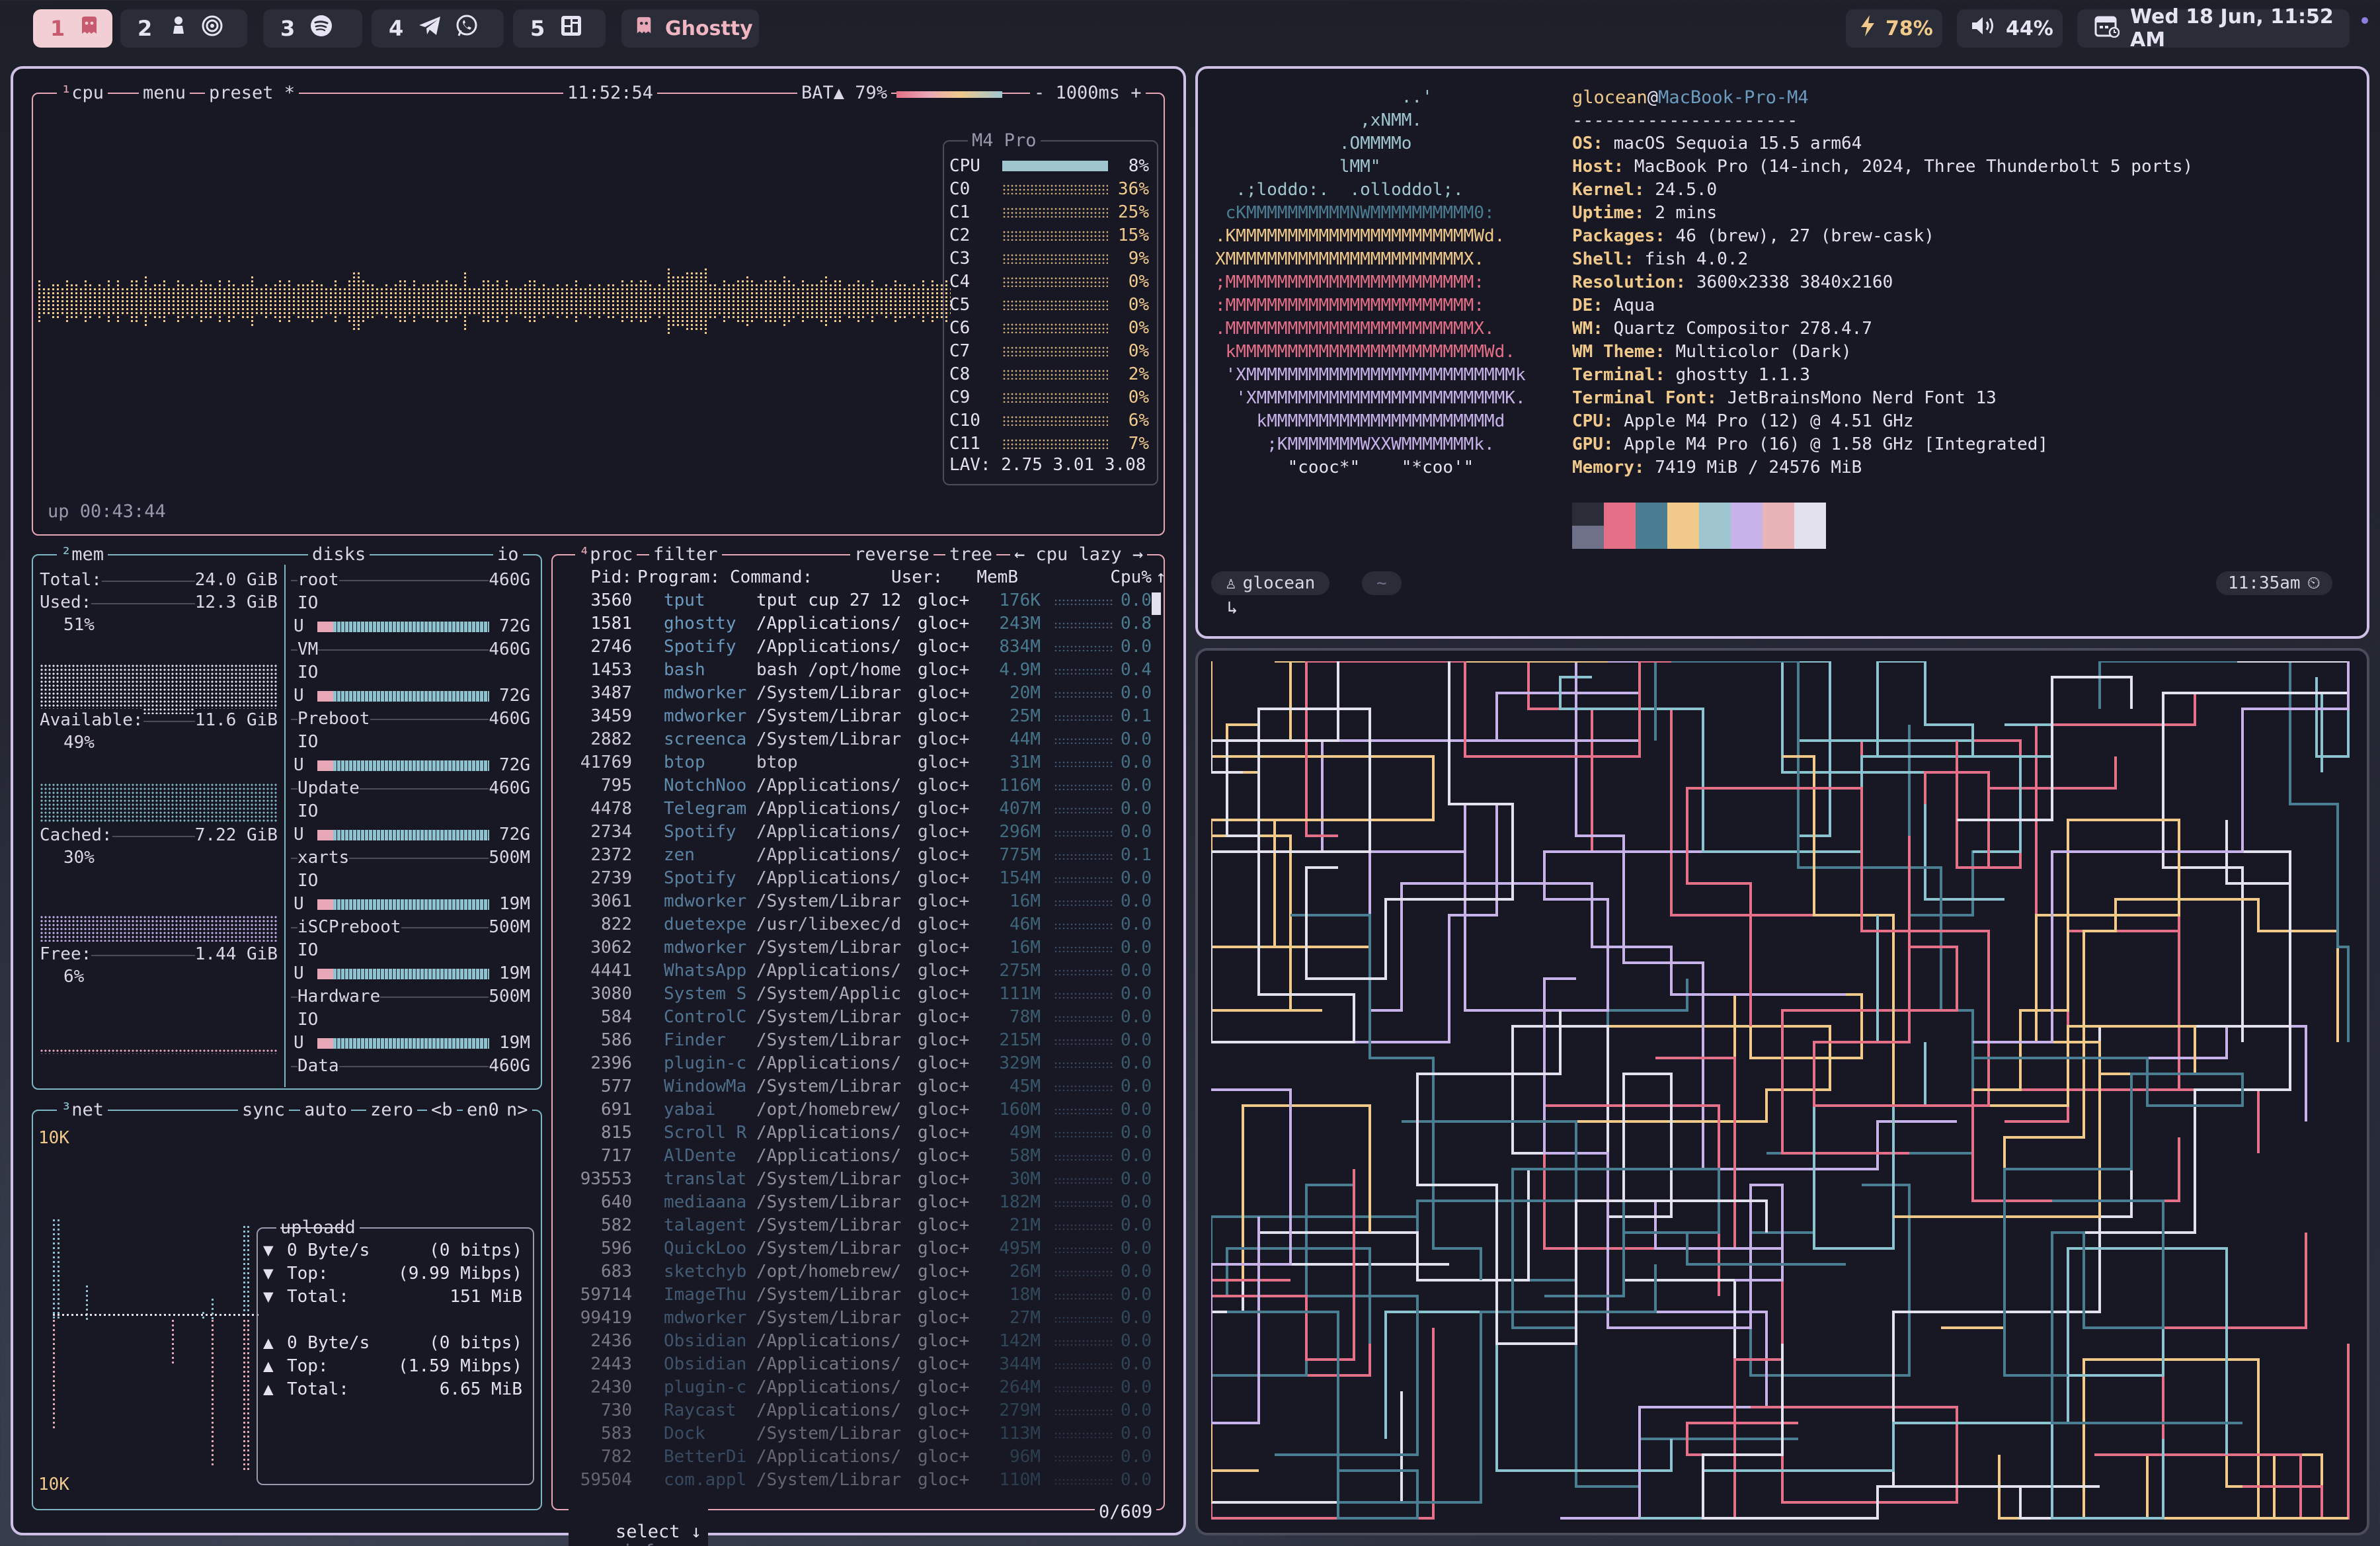 The height and width of the screenshot is (1546, 2380). What do you see at coordinates (860, 670) in the screenshot?
I see `process-row: 1453 bash bash /opt/home gloc+ 4.9M 0.4` at bounding box center [860, 670].